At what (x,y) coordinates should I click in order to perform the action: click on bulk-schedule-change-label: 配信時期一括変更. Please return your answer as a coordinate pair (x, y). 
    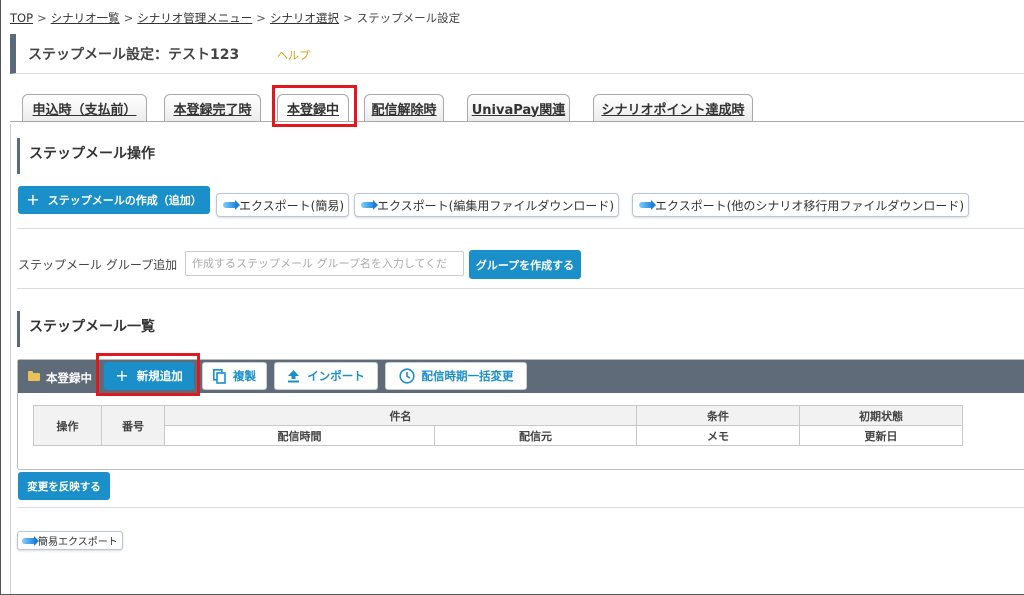
    Looking at the image, I should click on (467, 376).